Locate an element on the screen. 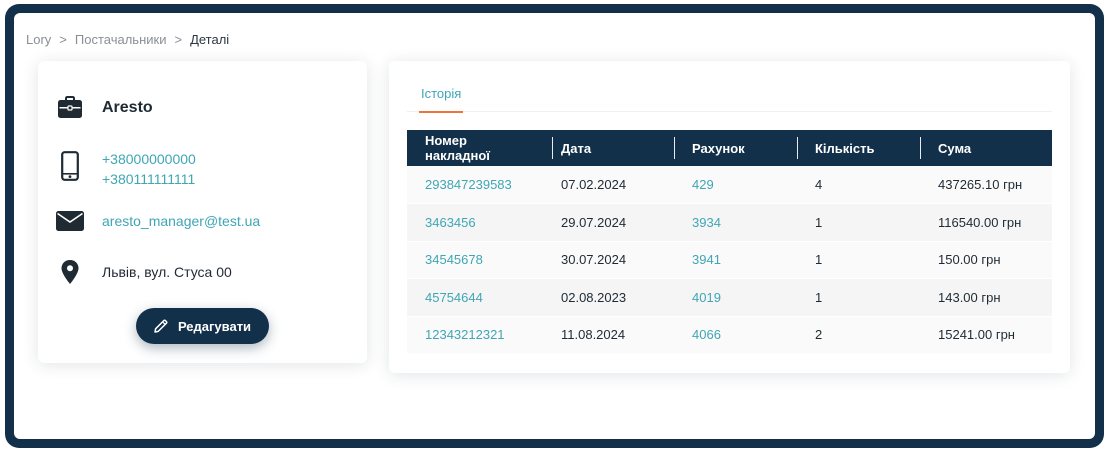 This screenshot has width=1109, height=455. sum-cell: 150.00 грн is located at coordinates (986, 260).